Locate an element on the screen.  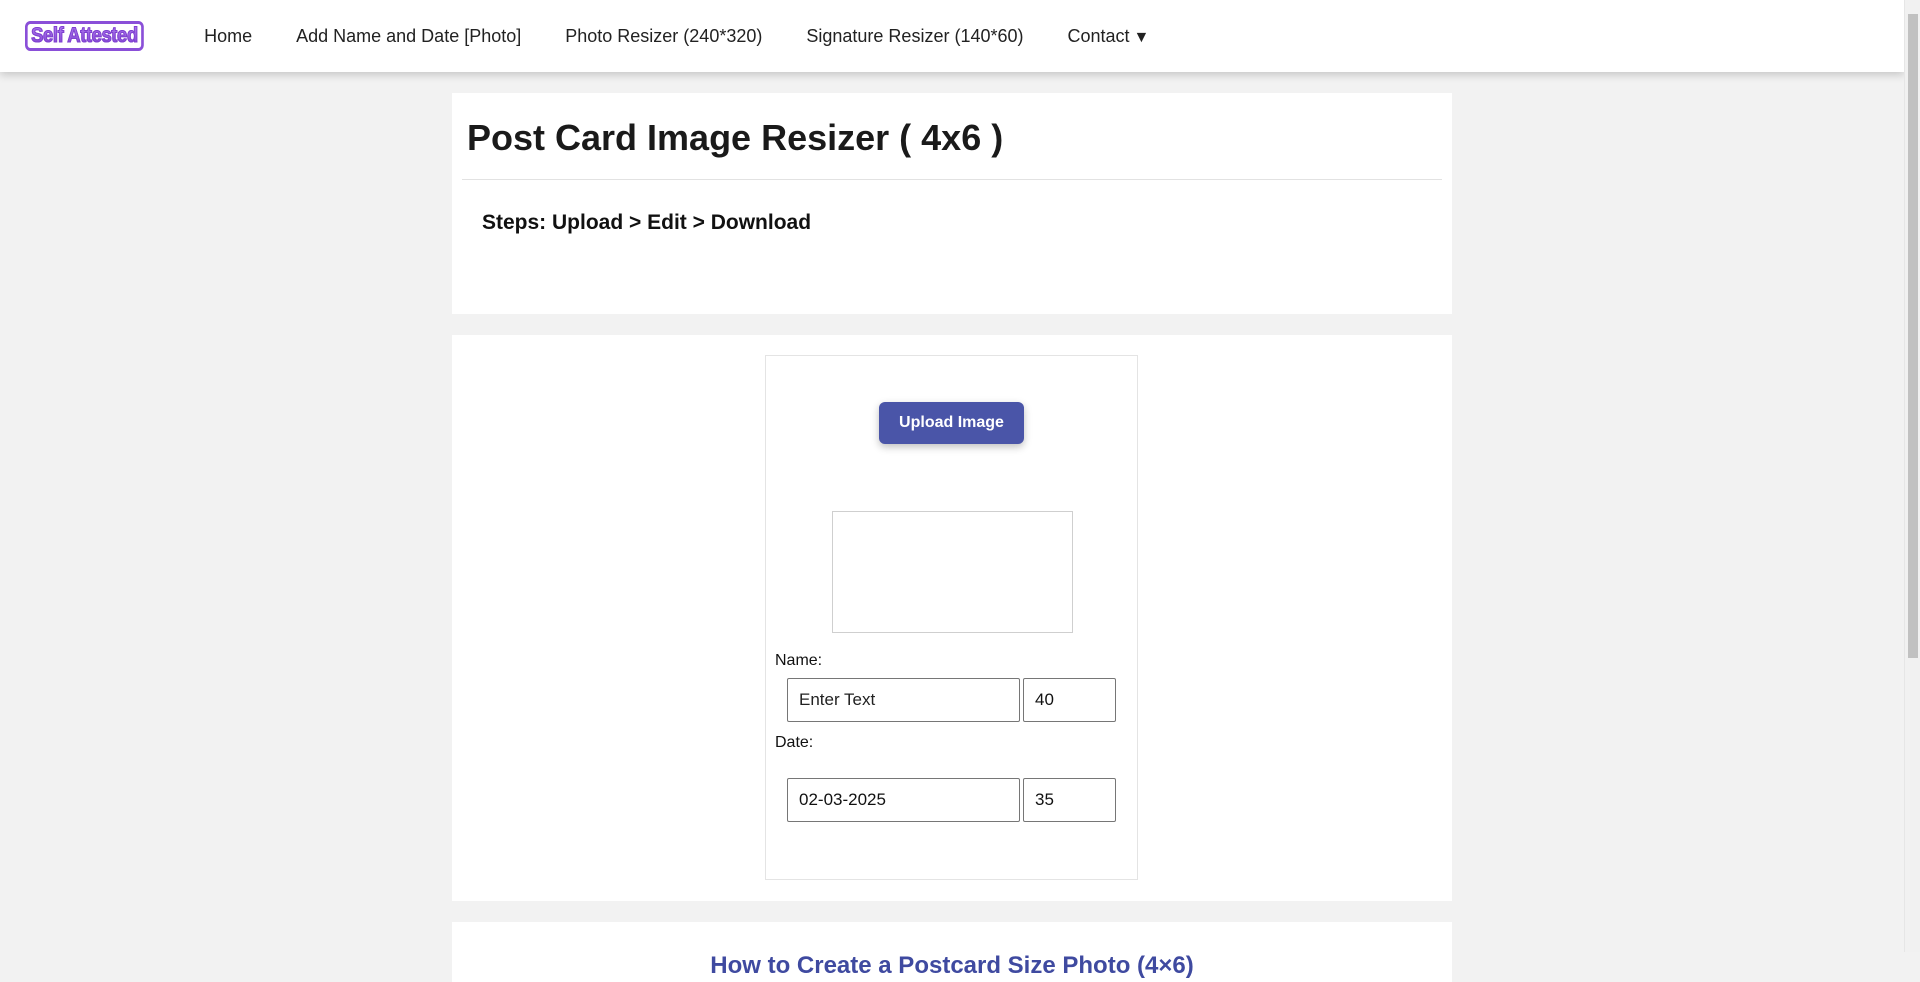
nav-contact-dropdown: Contact ▼ is located at coordinates (1109, 36).